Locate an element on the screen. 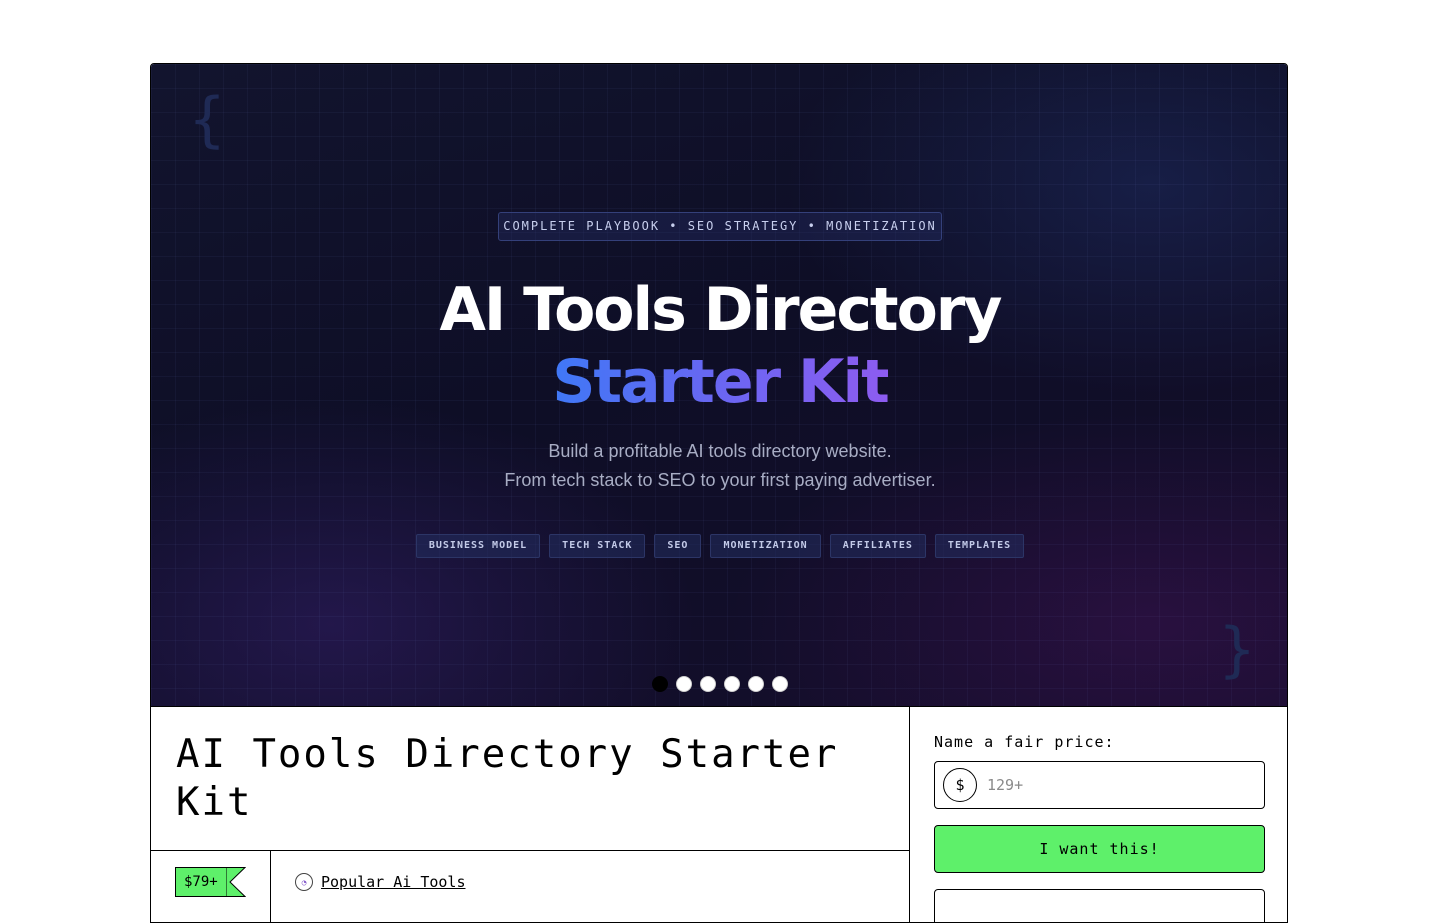 Image resolution: width=1440 pixels, height=923 pixels. author-name: Popular Ai Tools is located at coordinates (393, 882).